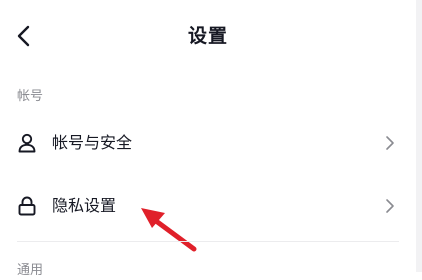  Describe the element at coordinates (30, 96) in the screenshot. I see `section-label-account: 帐号` at that location.